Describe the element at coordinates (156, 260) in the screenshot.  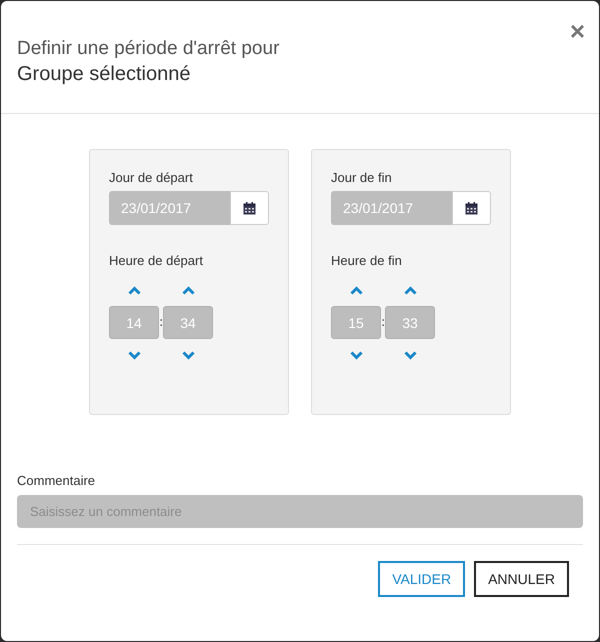
I see `field-label: Heure de départ` at that location.